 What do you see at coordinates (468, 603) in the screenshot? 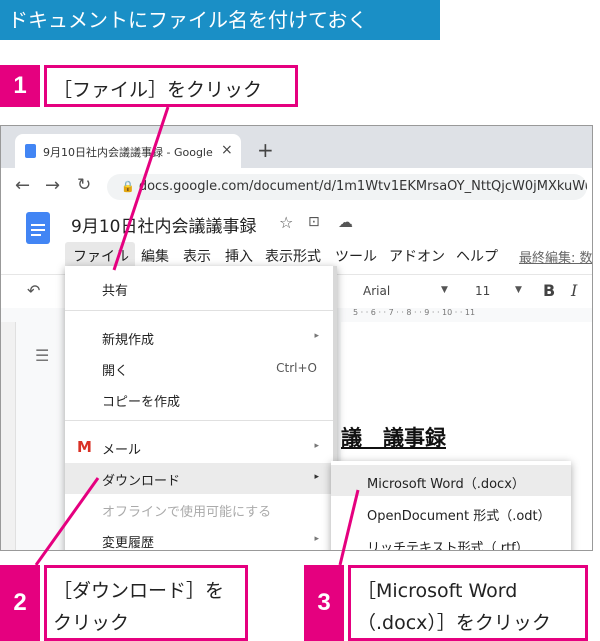
I see `callout-3-box: ［Microsoft Word （.docx）］をクリック` at bounding box center [468, 603].